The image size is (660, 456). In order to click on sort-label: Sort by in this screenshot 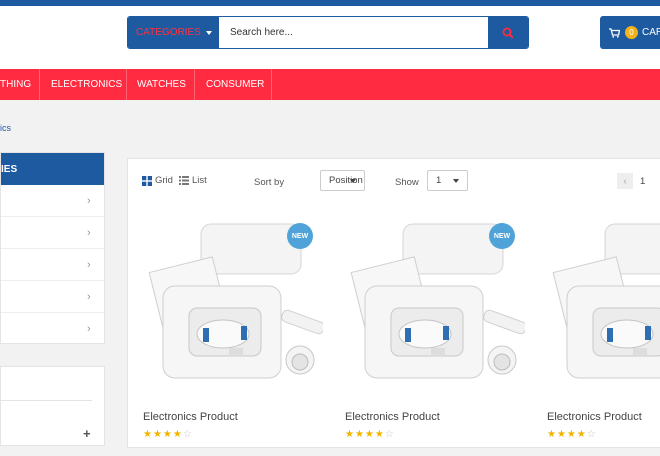, I will do `click(269, 182)`.